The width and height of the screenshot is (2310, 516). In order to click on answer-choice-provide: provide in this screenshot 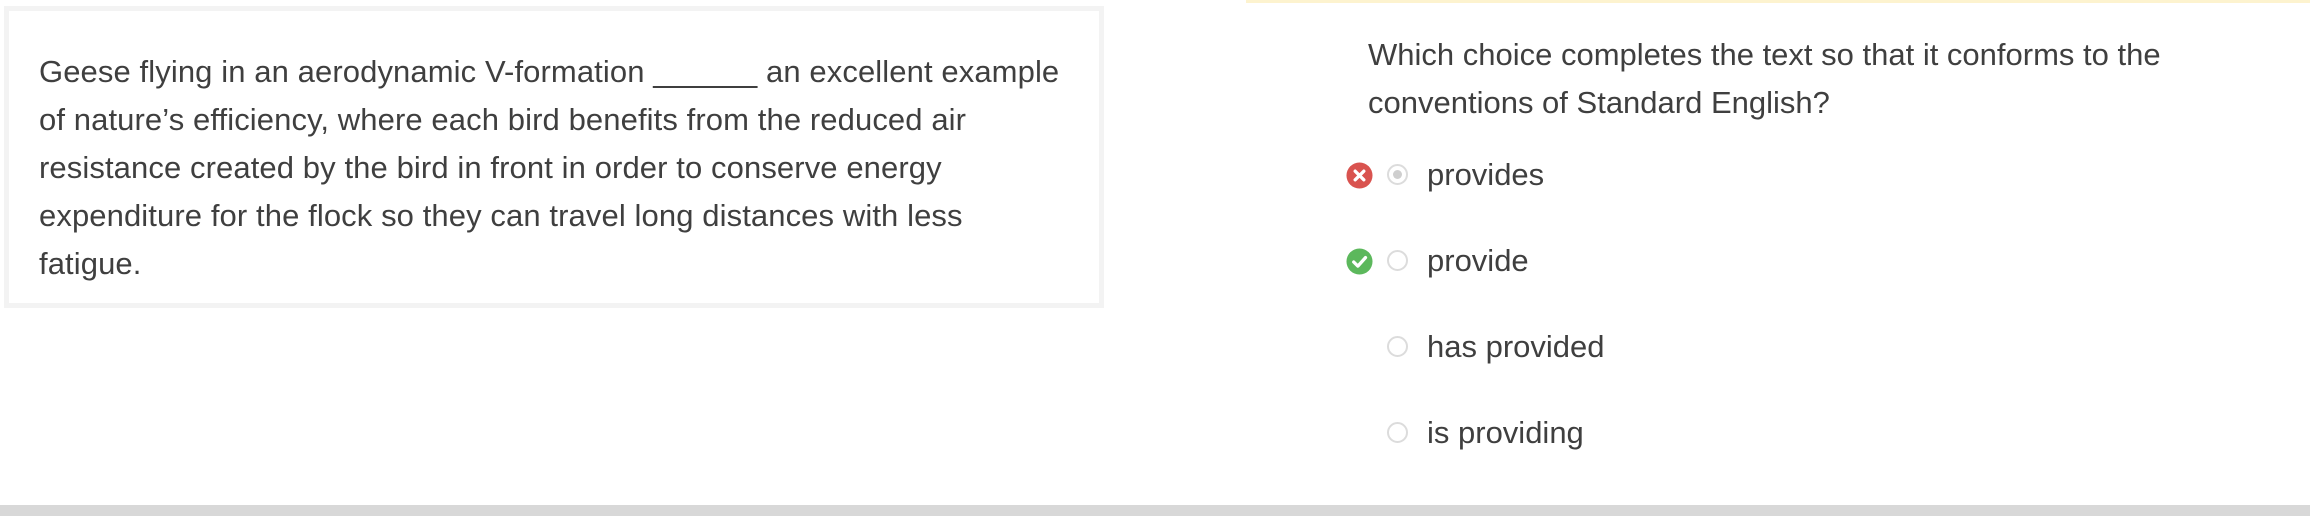, I will do `click(1790, 261)`.